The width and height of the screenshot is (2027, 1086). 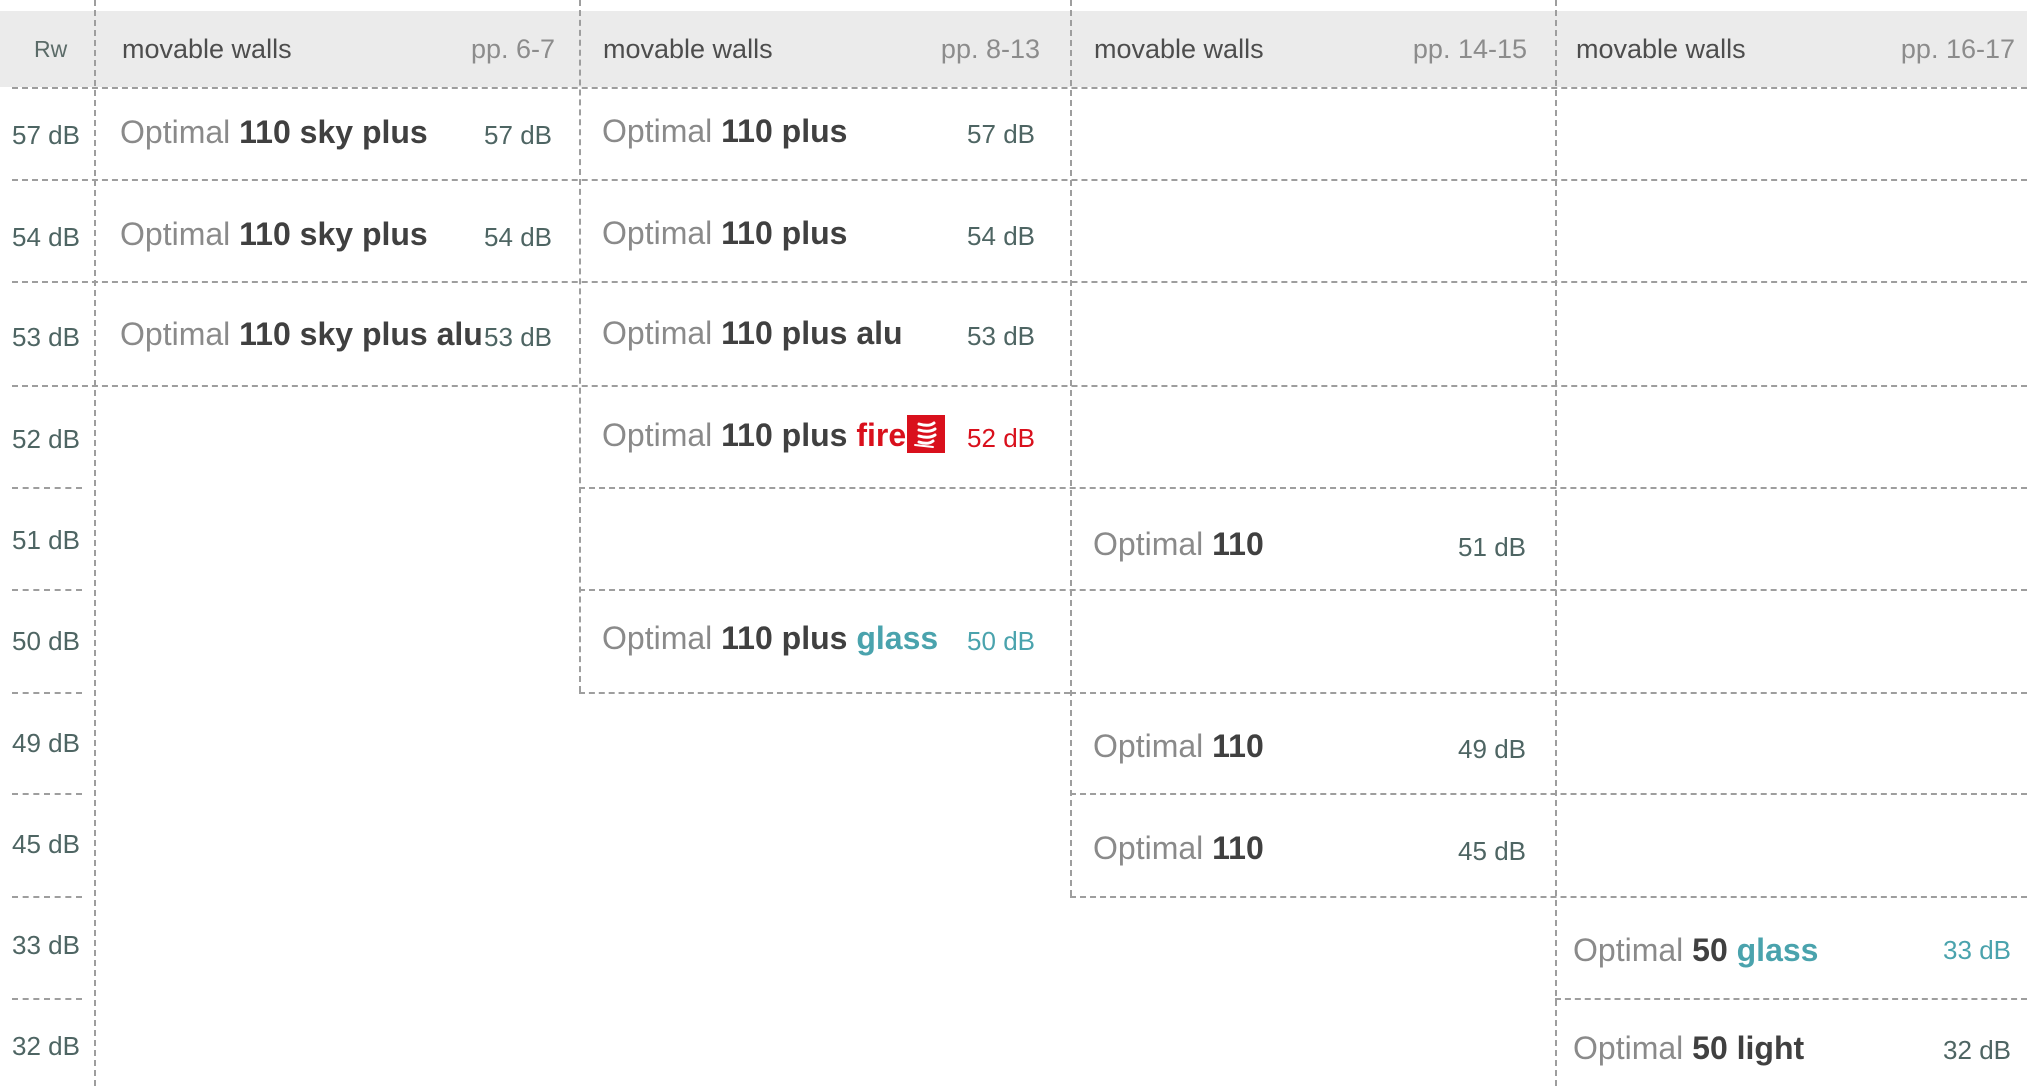 What do you see at coordinates (46, 135) in the screenshot?
I see `rw-row-label: 57 dB` at bounding box center [46, 135].